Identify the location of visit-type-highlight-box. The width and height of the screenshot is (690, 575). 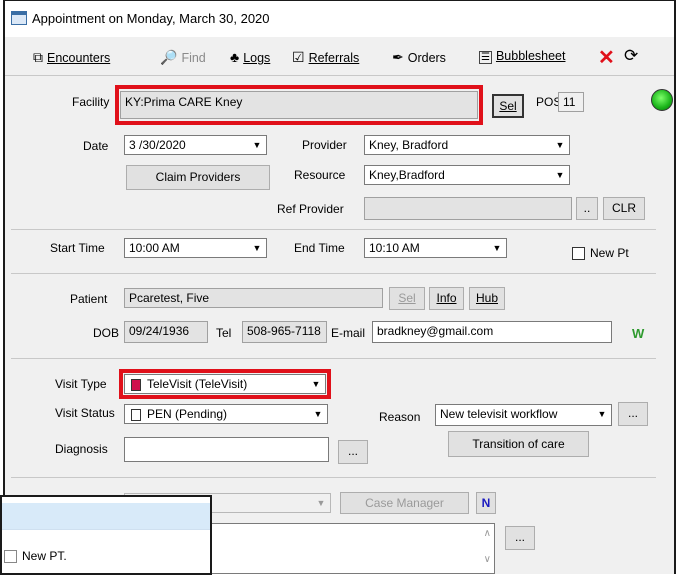
(225, 384).